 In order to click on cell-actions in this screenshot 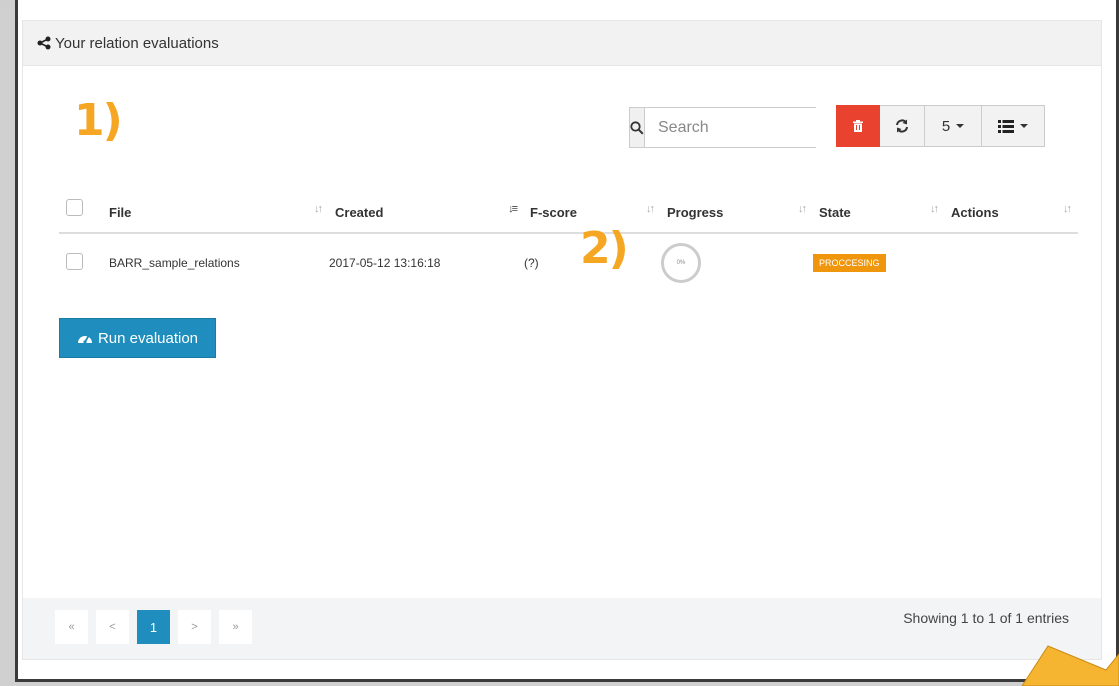, I will do `click(1011, 262)`.